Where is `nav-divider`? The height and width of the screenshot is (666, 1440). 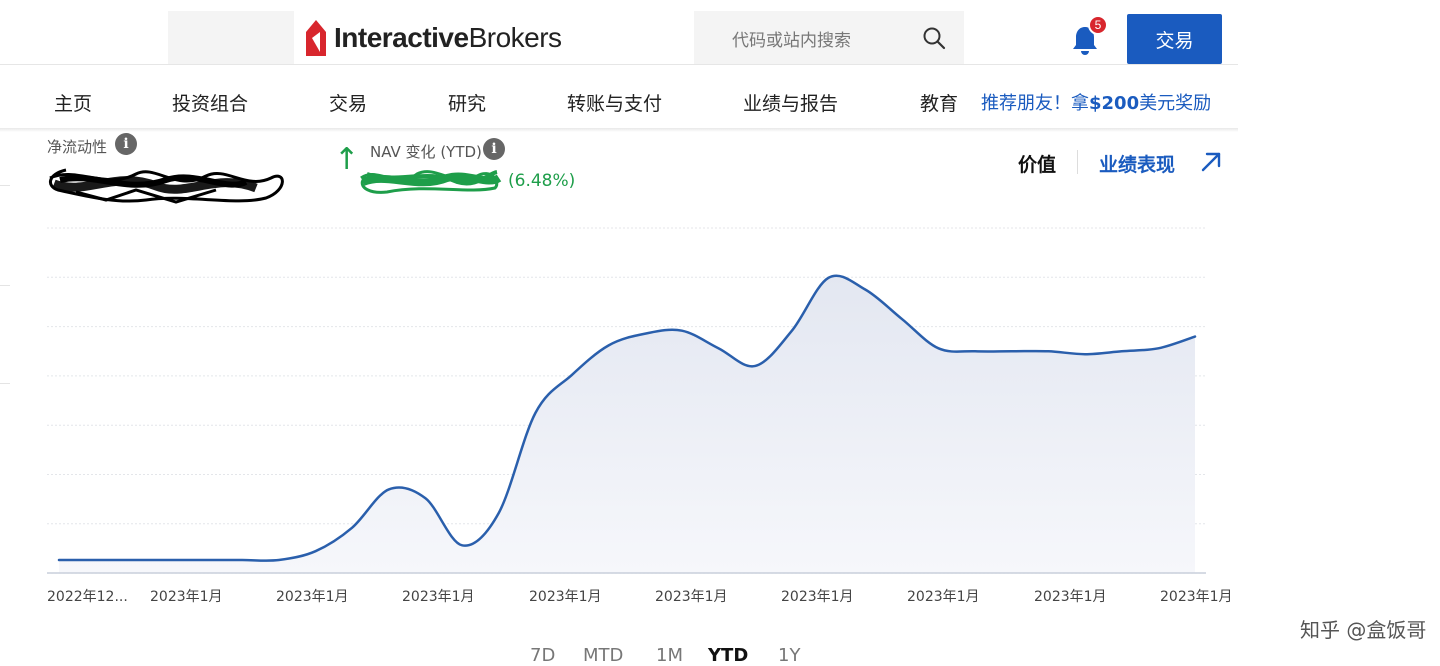 nav-divider is located at coordinates (619, 130).